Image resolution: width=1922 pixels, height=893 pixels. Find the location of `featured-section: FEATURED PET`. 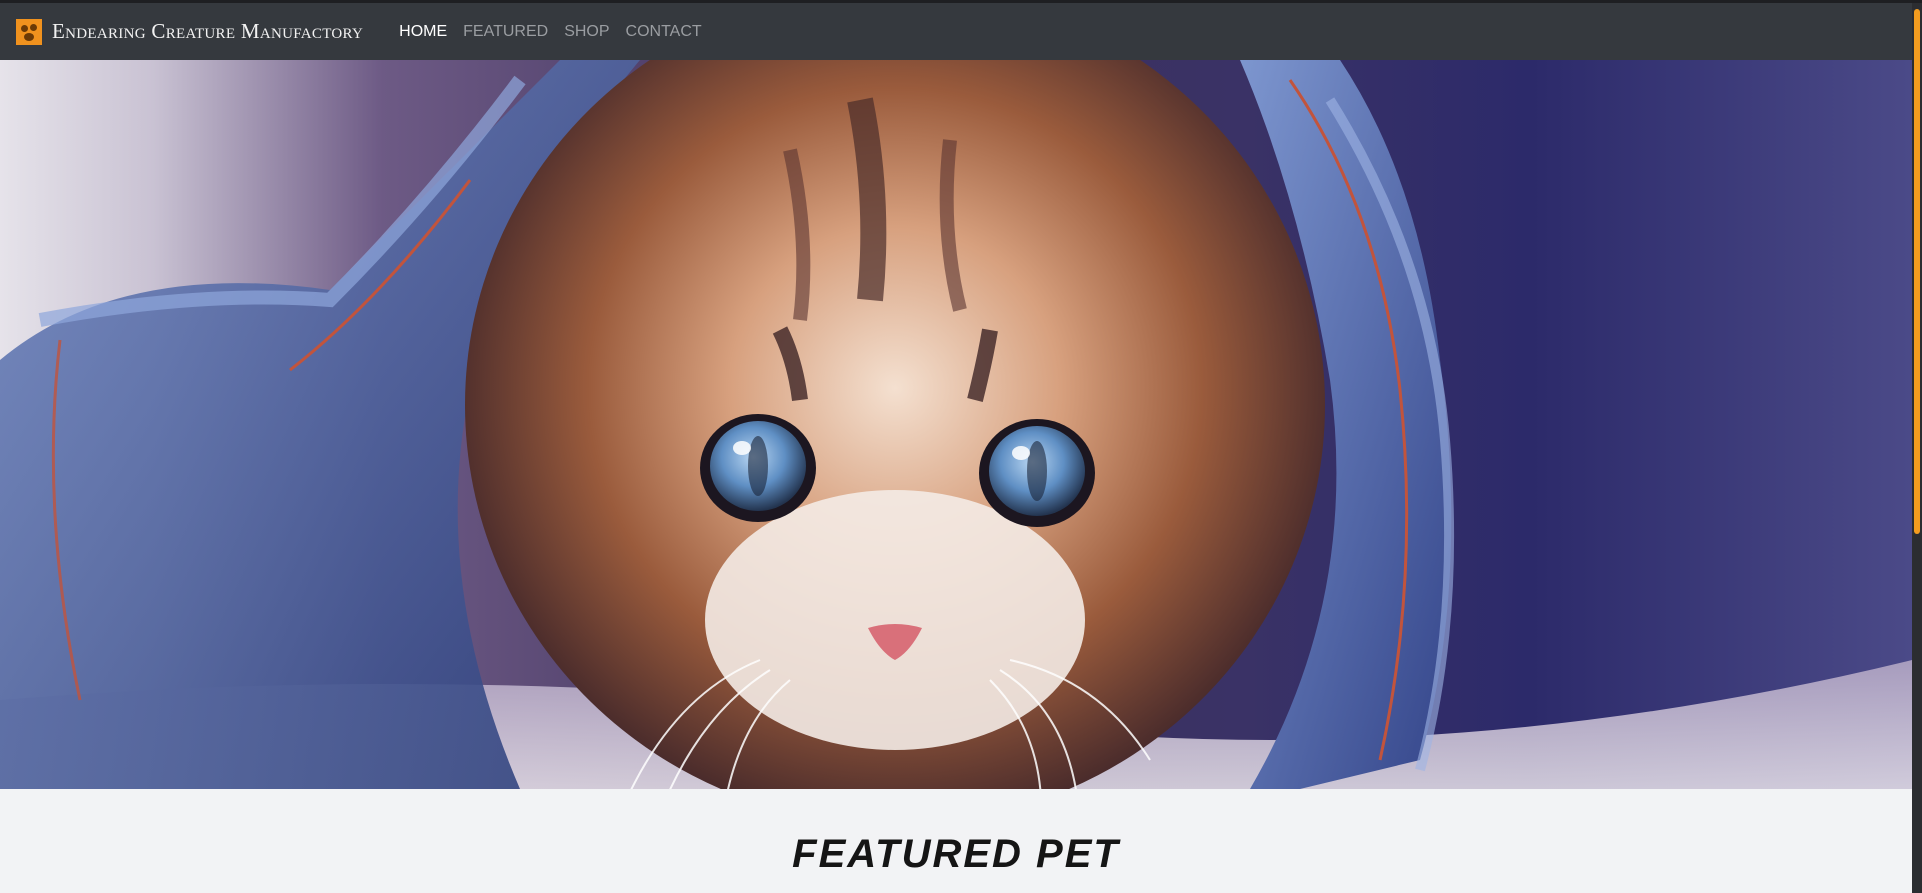

featured-section: FEATURED PET is located at coordinates (956, 841).